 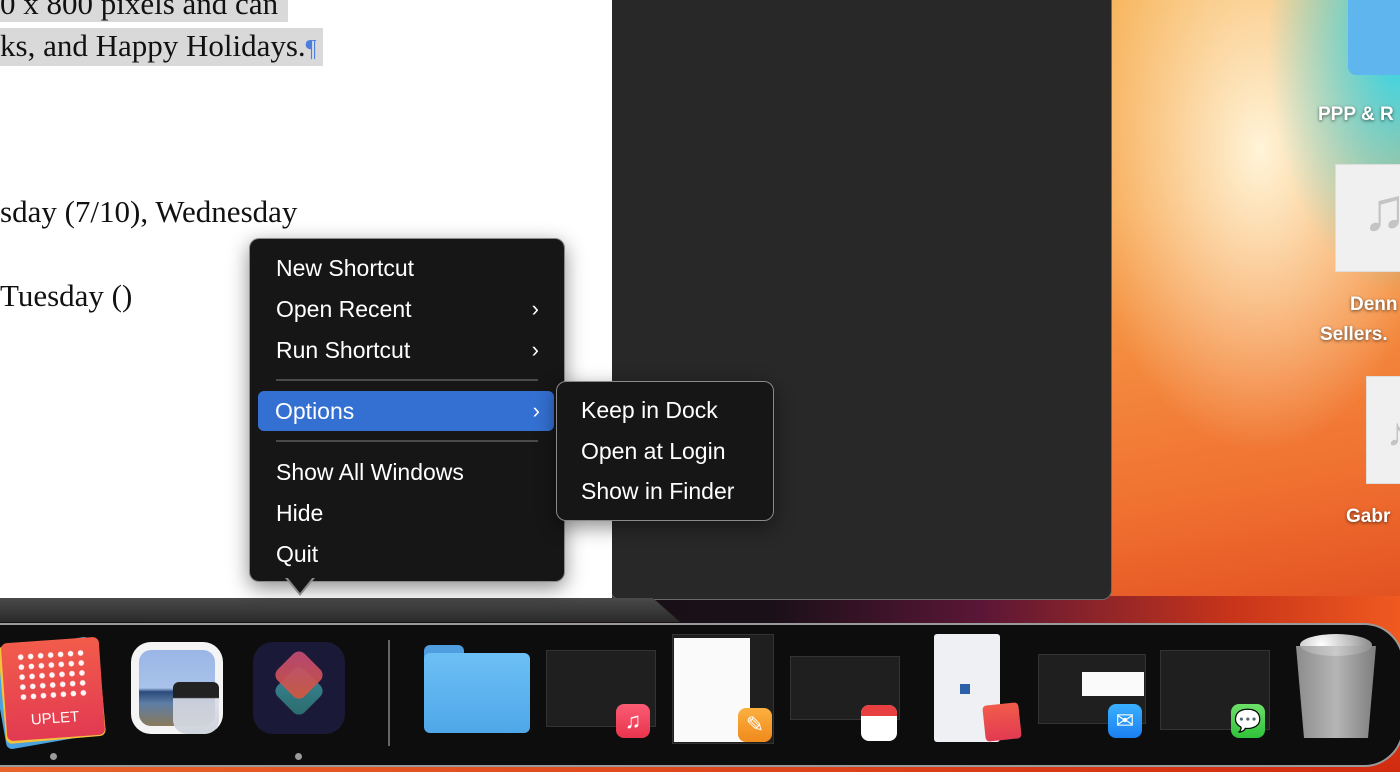 I want to click on audio-file-icon: ♫, so click(x=1367, y=218).